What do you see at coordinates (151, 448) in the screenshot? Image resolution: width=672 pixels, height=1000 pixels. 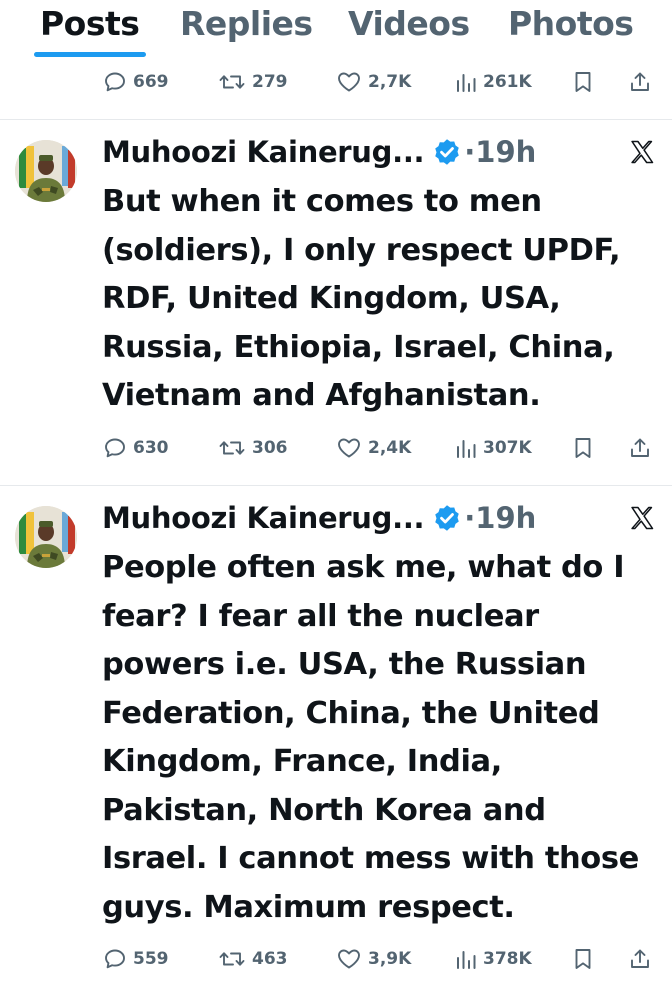 I see `reply-count: 630` at bounding box center [151, 448].